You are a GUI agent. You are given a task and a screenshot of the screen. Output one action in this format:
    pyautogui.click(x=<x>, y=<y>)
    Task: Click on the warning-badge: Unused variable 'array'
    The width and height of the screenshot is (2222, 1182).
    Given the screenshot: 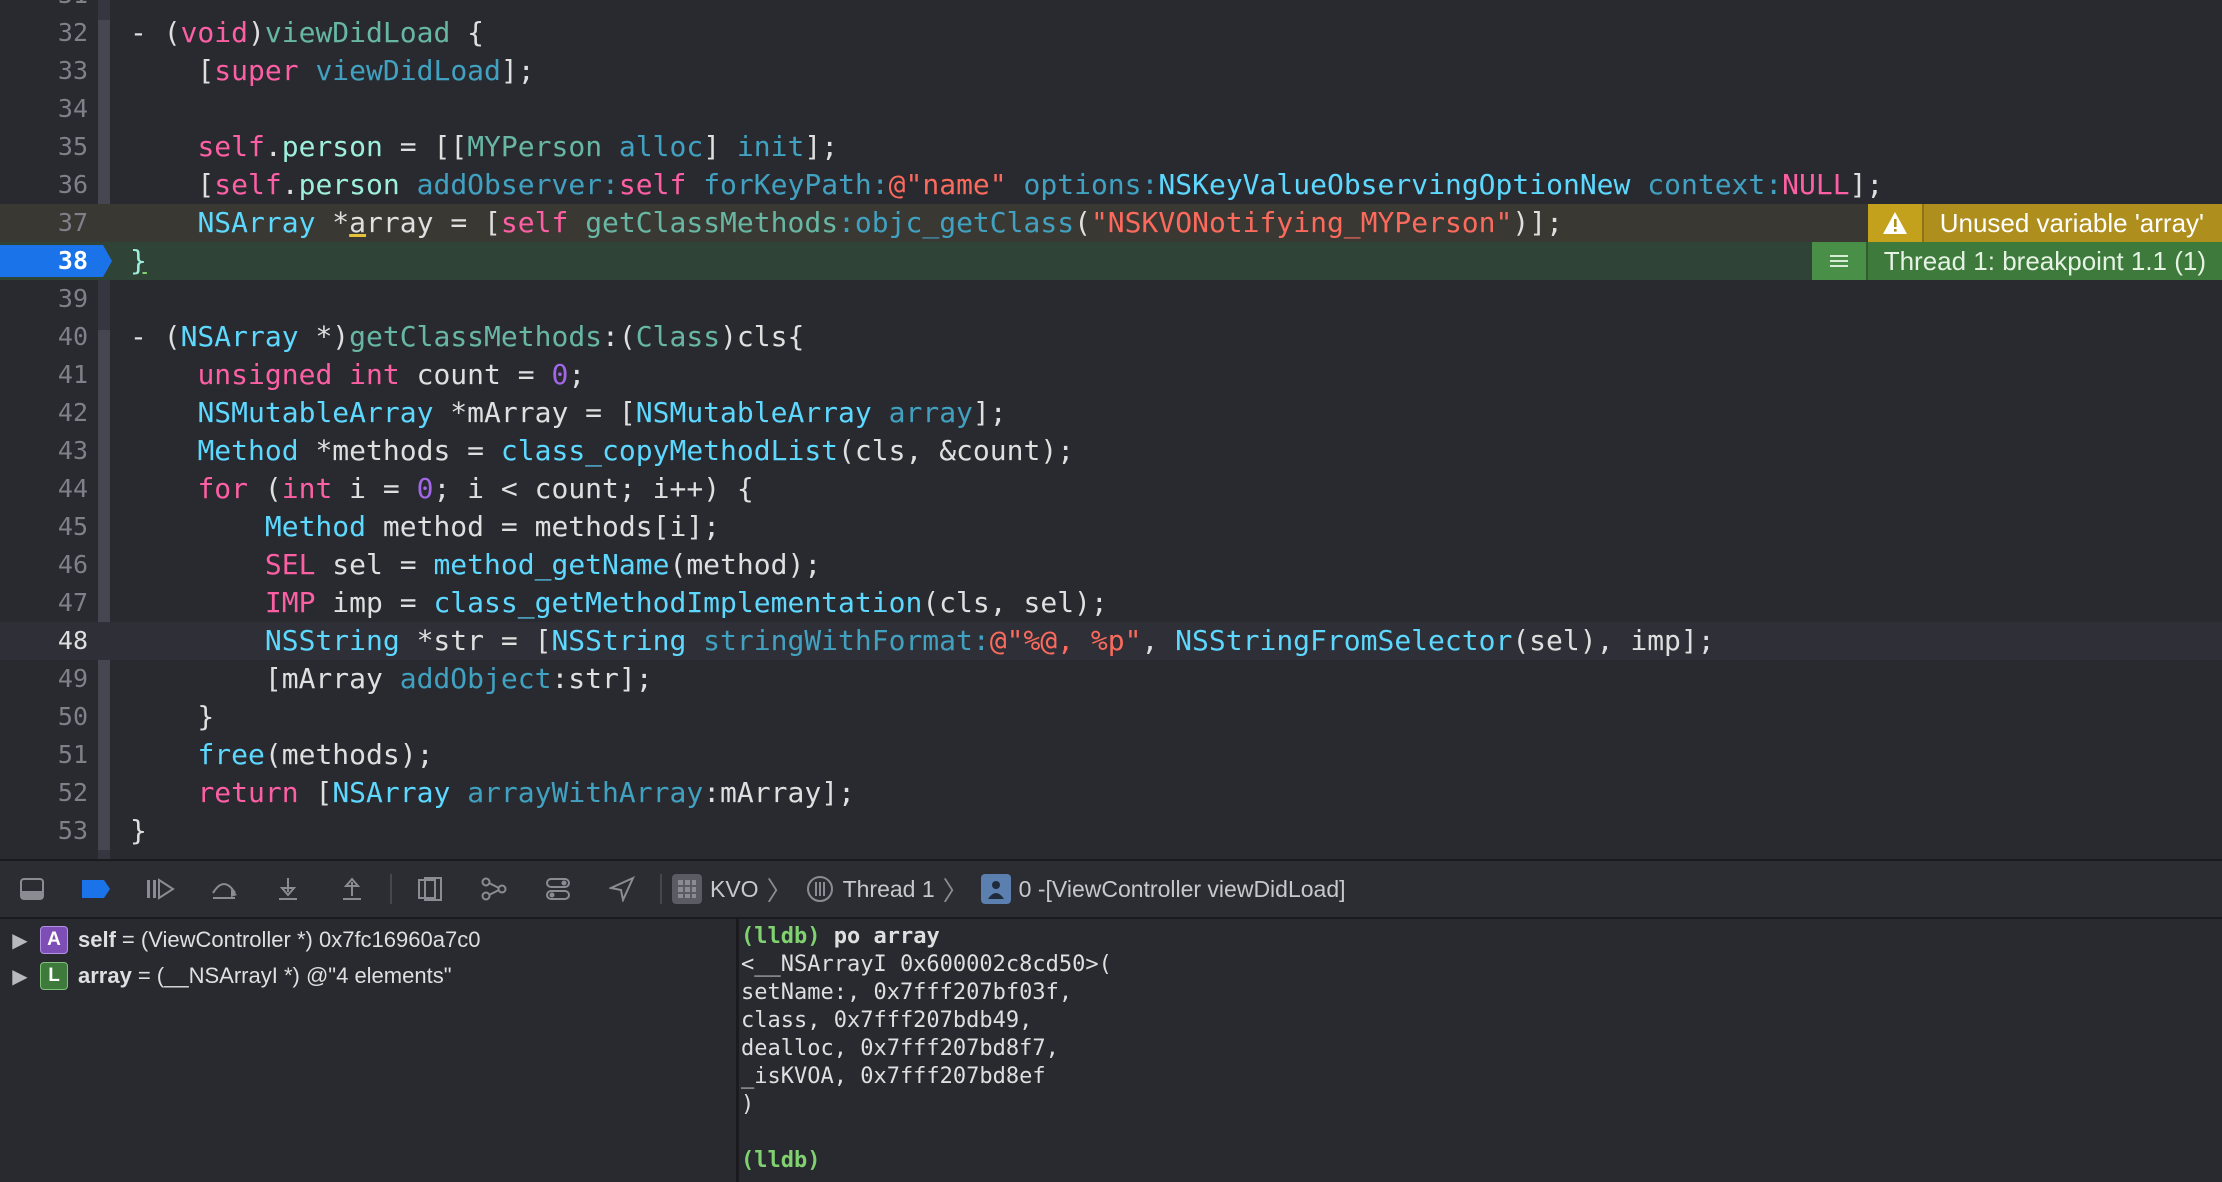 What is the action you would take?
    pyautogui.click(x=2044, y=223)
    